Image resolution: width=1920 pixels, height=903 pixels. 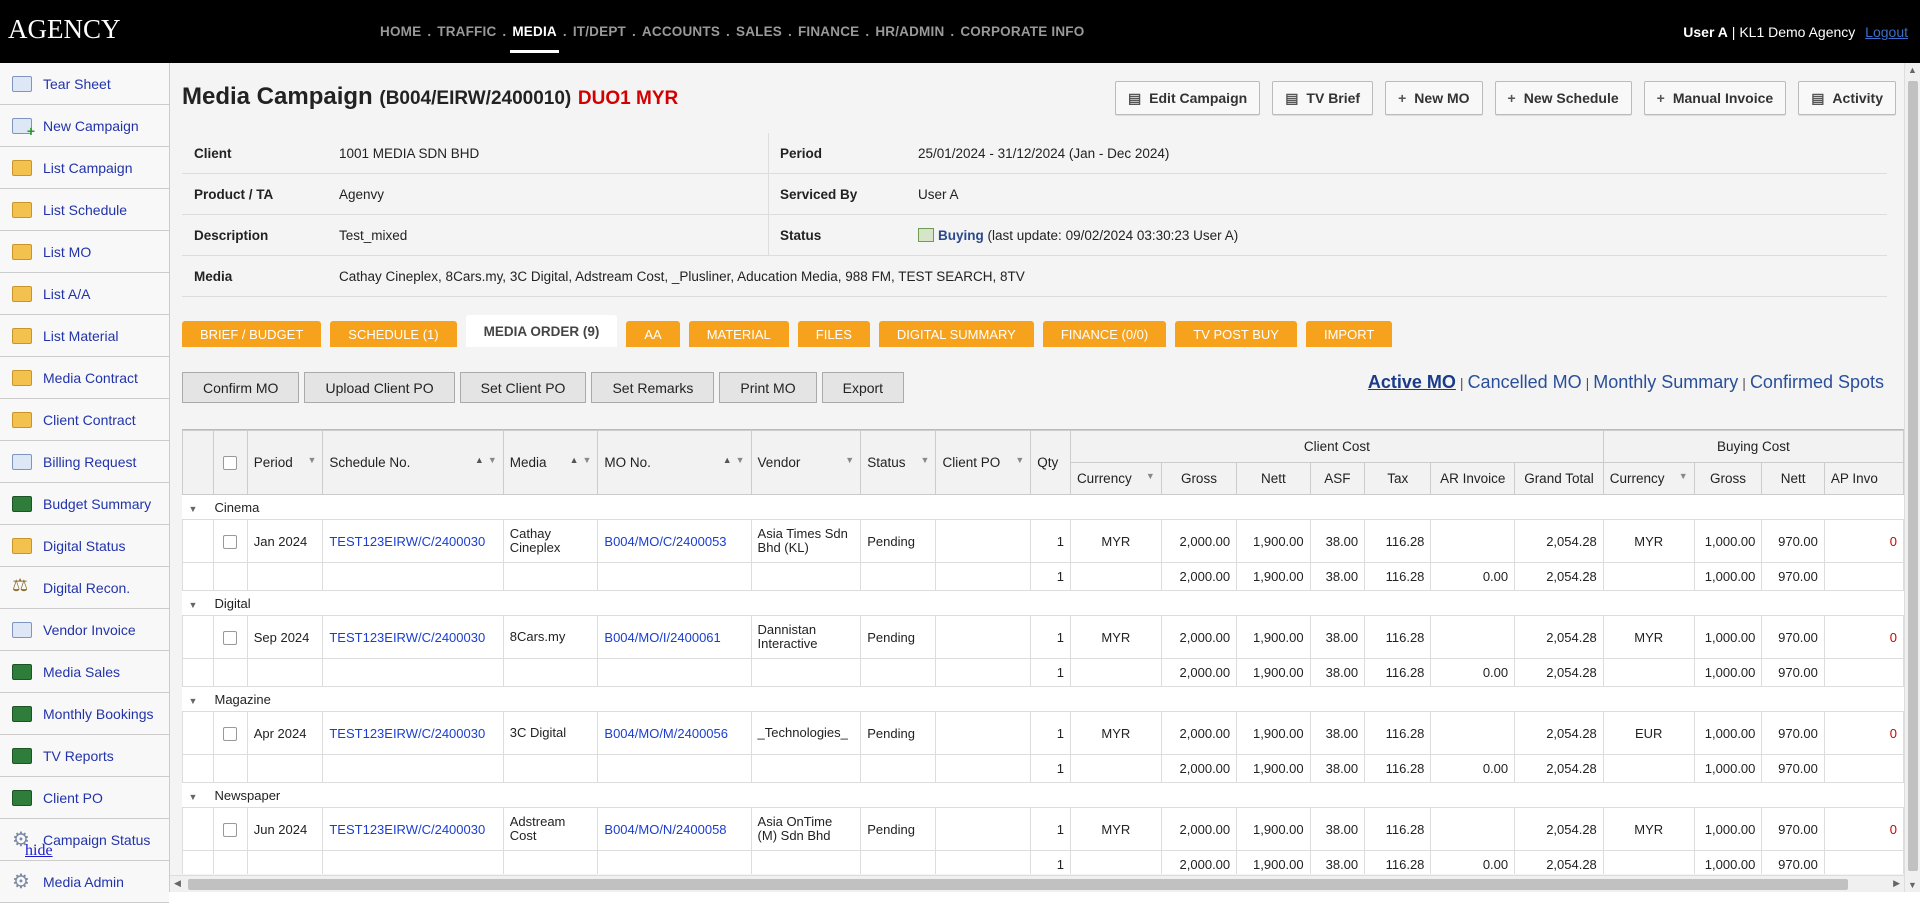 What do you see at coordinates (681, 31) in the screenshot?
I see `nav-accounts: ACCOUNTS` at bounding box center [681, 31].